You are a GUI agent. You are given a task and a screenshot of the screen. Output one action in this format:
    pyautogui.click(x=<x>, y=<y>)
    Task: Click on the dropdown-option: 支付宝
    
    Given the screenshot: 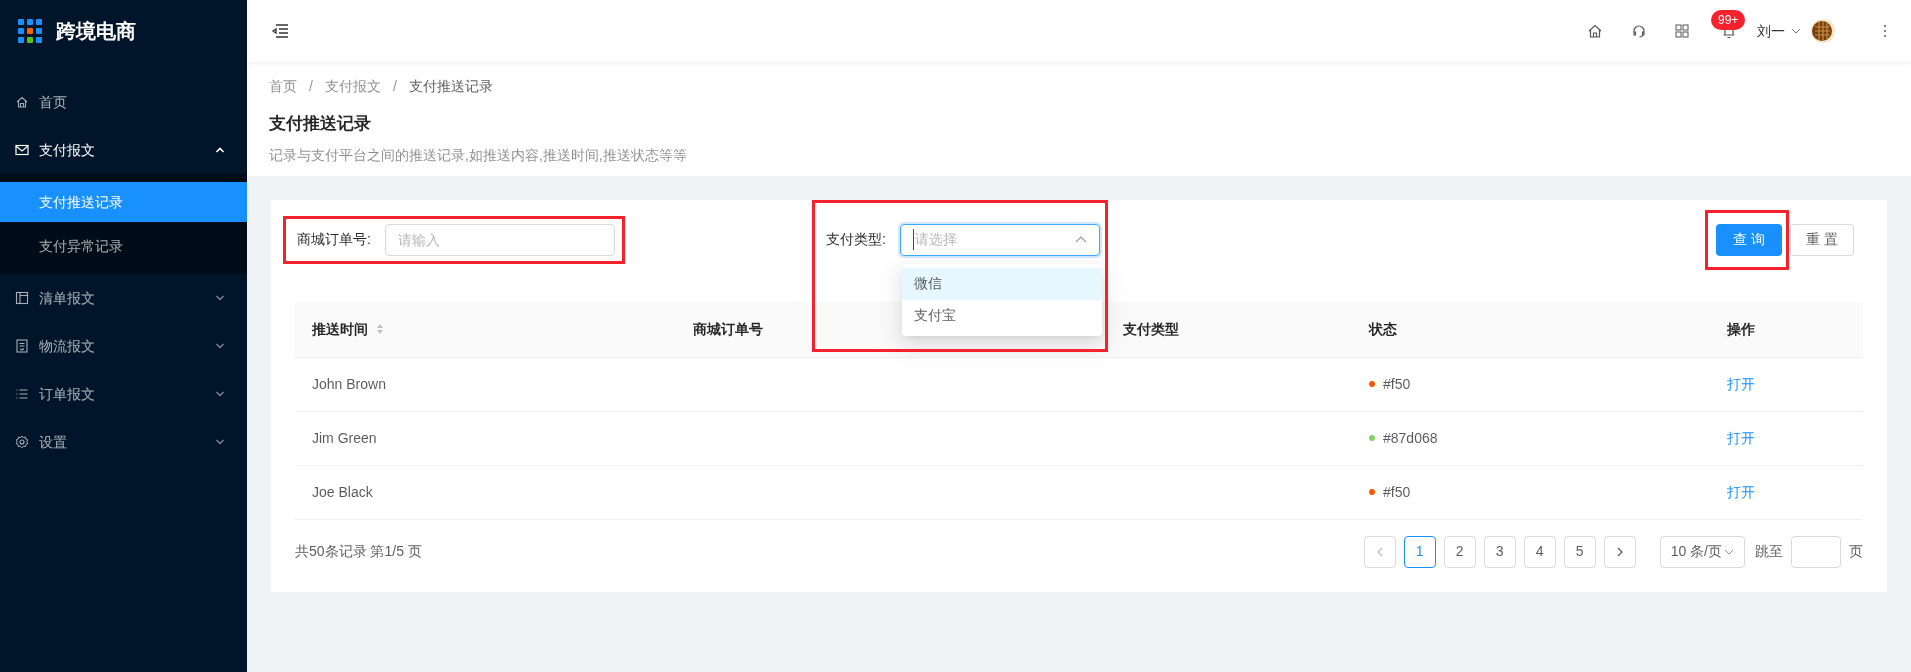 What is the action you would take?
    pyautogui.click(x=1001, y=315)
    